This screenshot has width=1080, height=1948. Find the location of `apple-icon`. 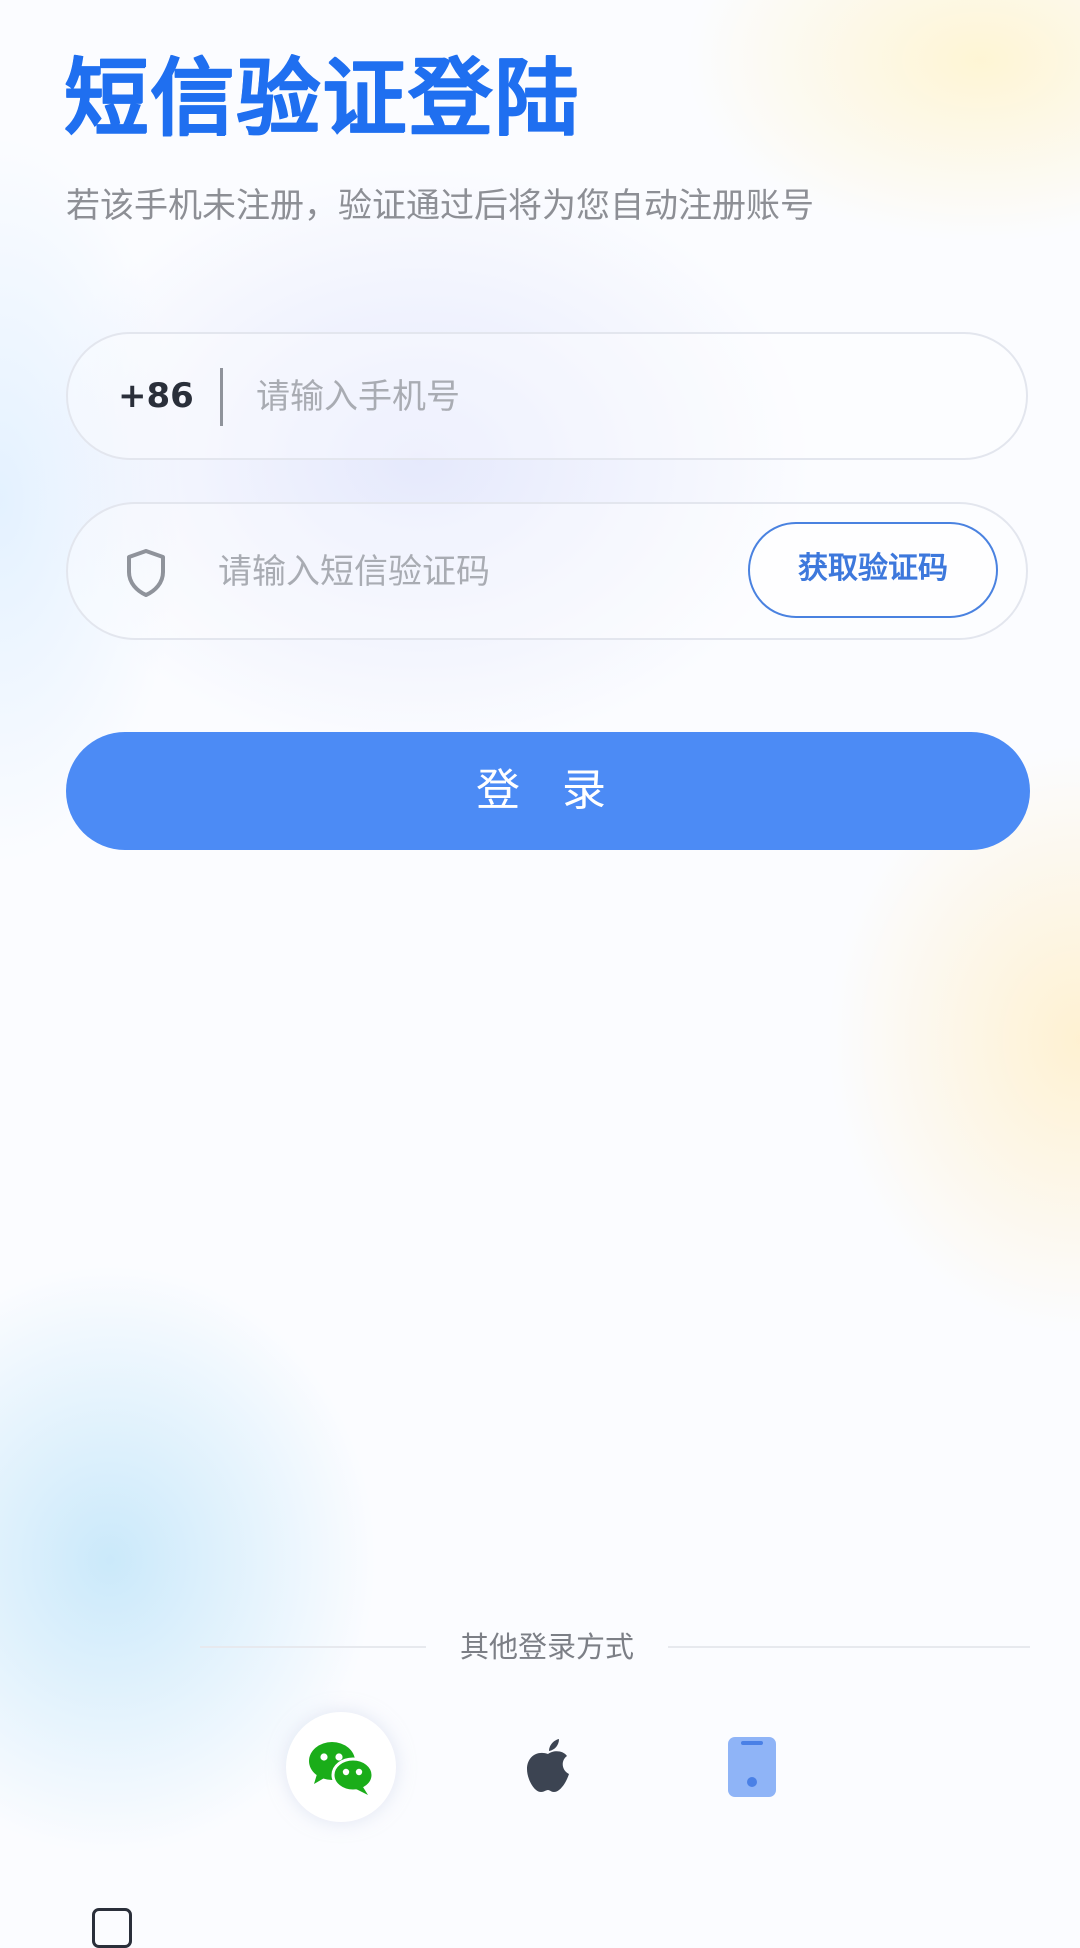

apple-icon is located at coordinates (548, 1765).